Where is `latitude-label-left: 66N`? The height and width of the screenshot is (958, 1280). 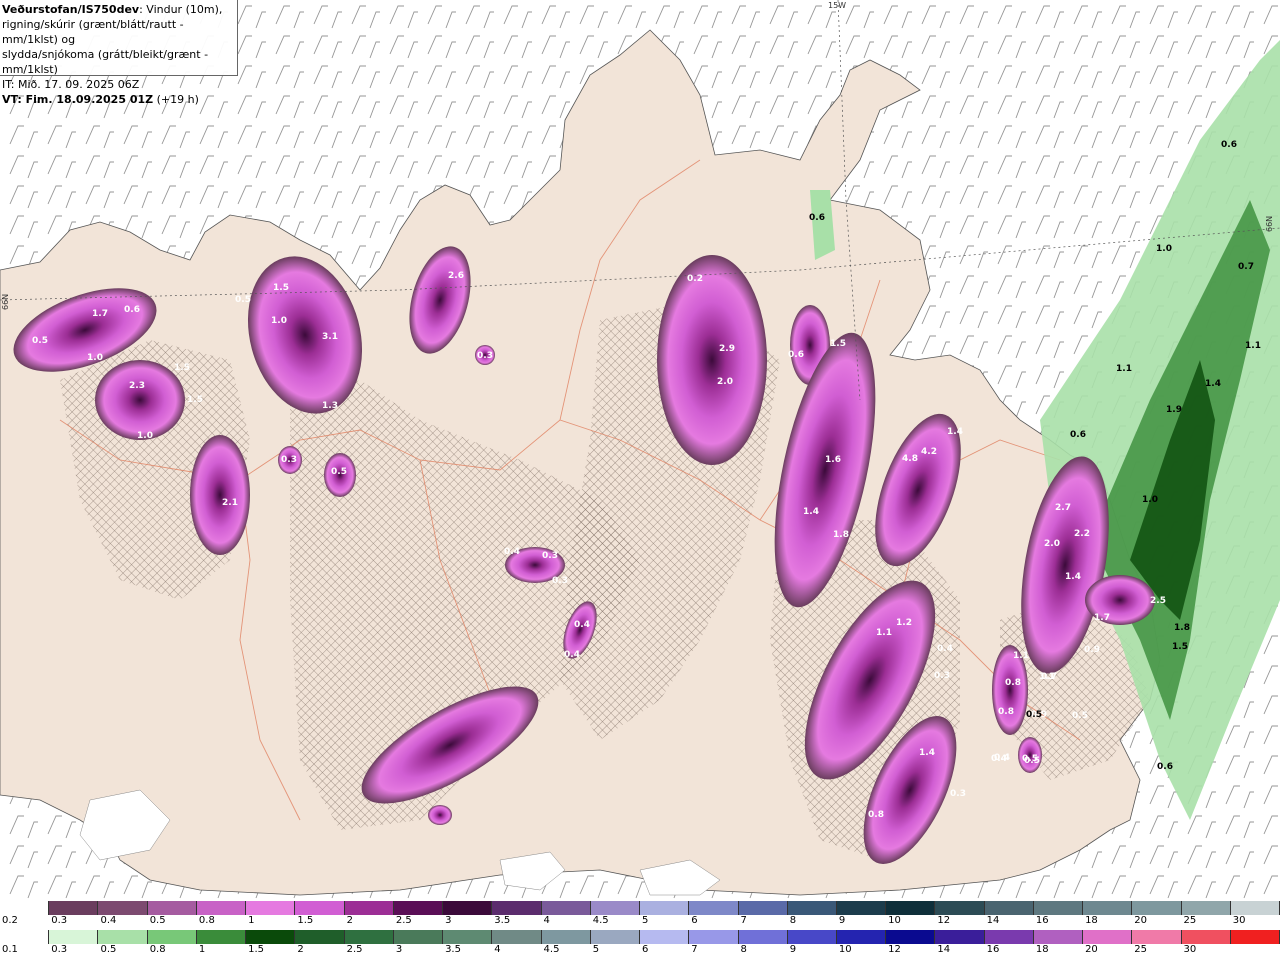
latitude-label-left: 66N is located at coordinates (5, 302).